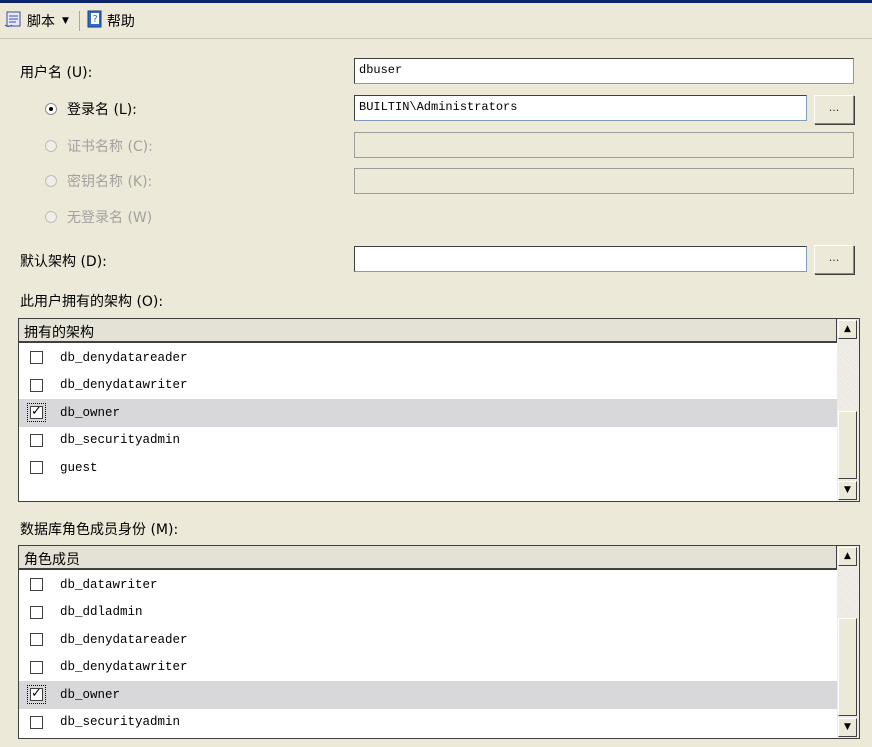 This screenshot has width=872, height=747. Describe the element at coordinates (848, 410) in the screenshot. I see `owned-schemas-scrollbar: ▲ ▼` at that location.